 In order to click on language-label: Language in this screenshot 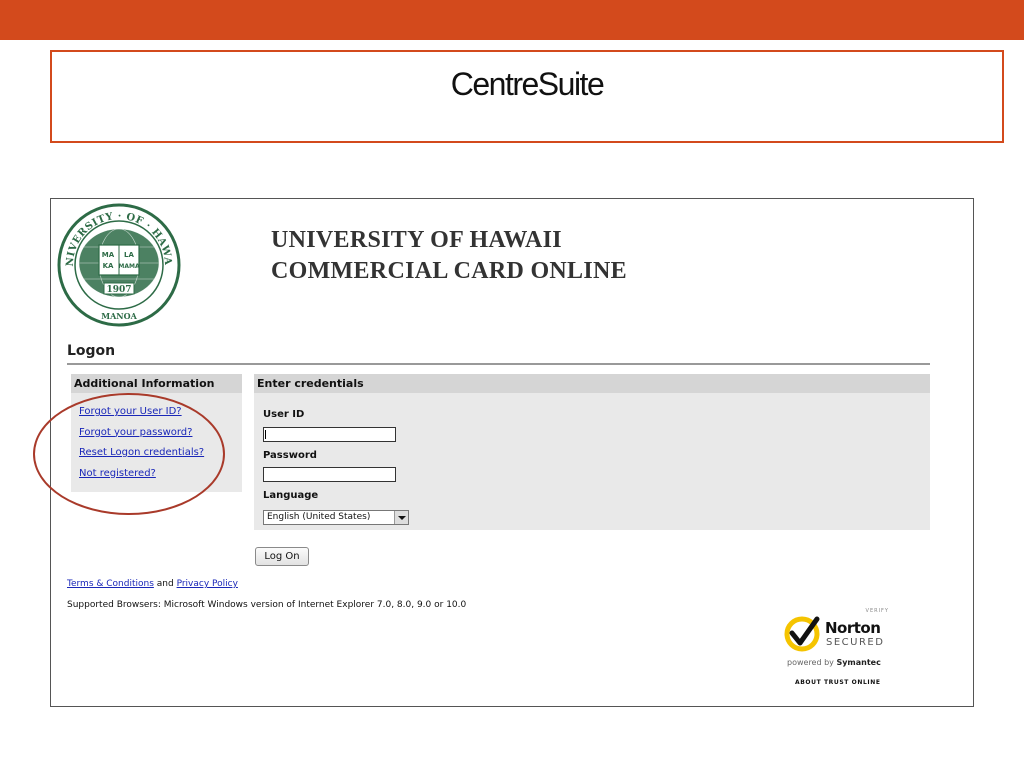, I will do `click(291, 495)`.